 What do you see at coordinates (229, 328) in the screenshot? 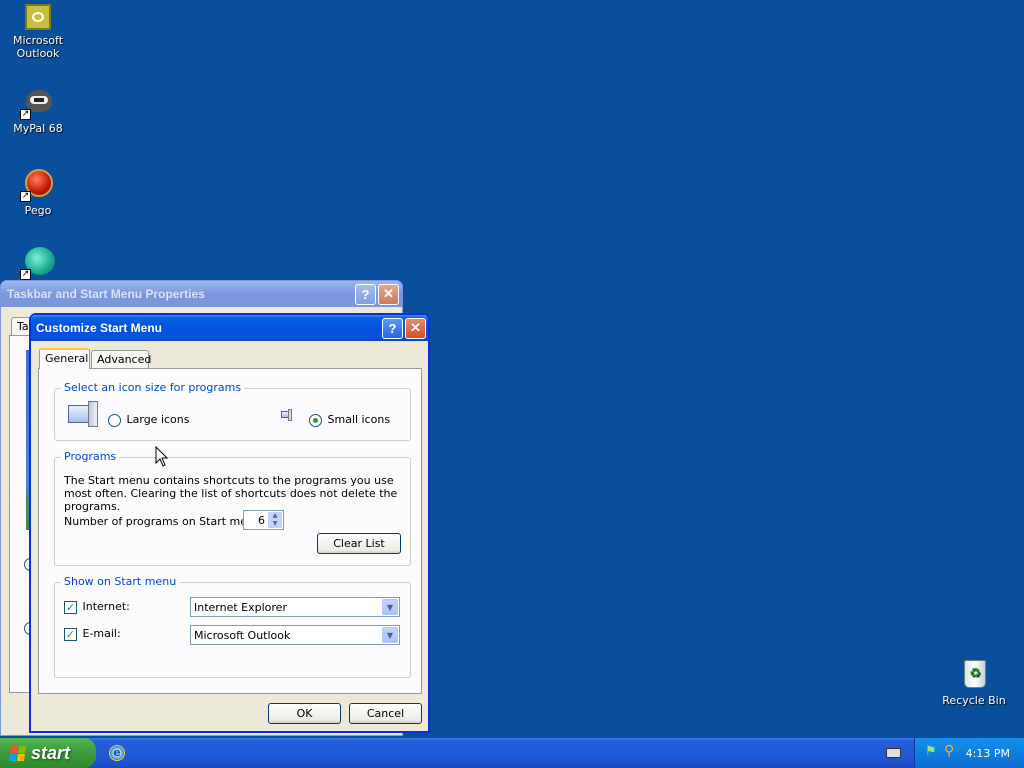
I see `dialog-titlebar: Customize Start Menu ? ✕` at bounding box center [229, 328].